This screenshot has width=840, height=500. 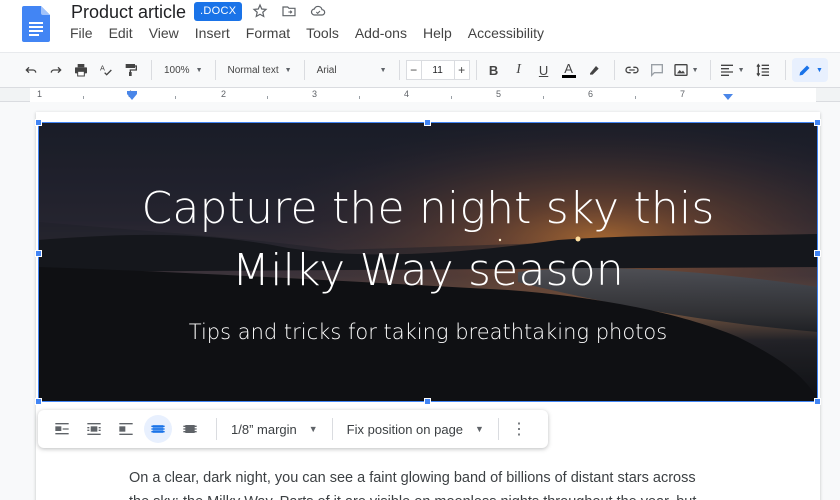 What do you see at coordinates (413, 70) in the screenshot?
I see `decrease-font-size-button: −` at bounding box center [413, 70].